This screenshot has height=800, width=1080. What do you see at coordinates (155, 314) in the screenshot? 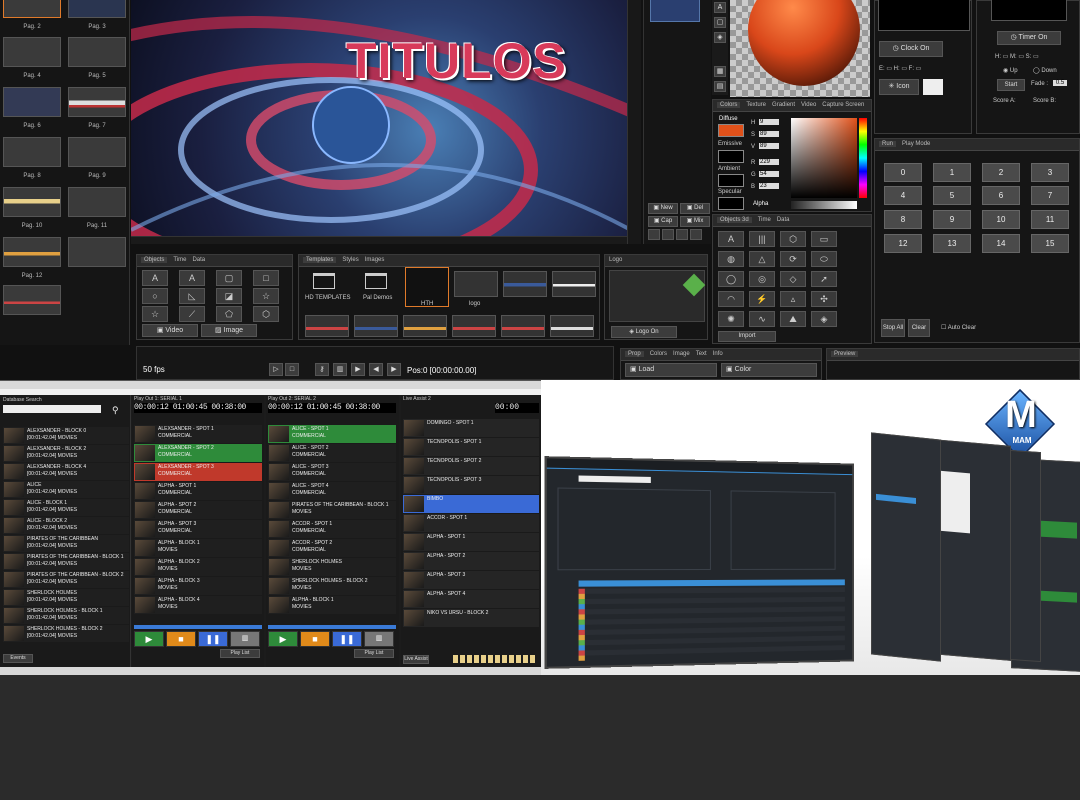
I see `star-outline-icon: ☆` at bounding box center [155, 314].